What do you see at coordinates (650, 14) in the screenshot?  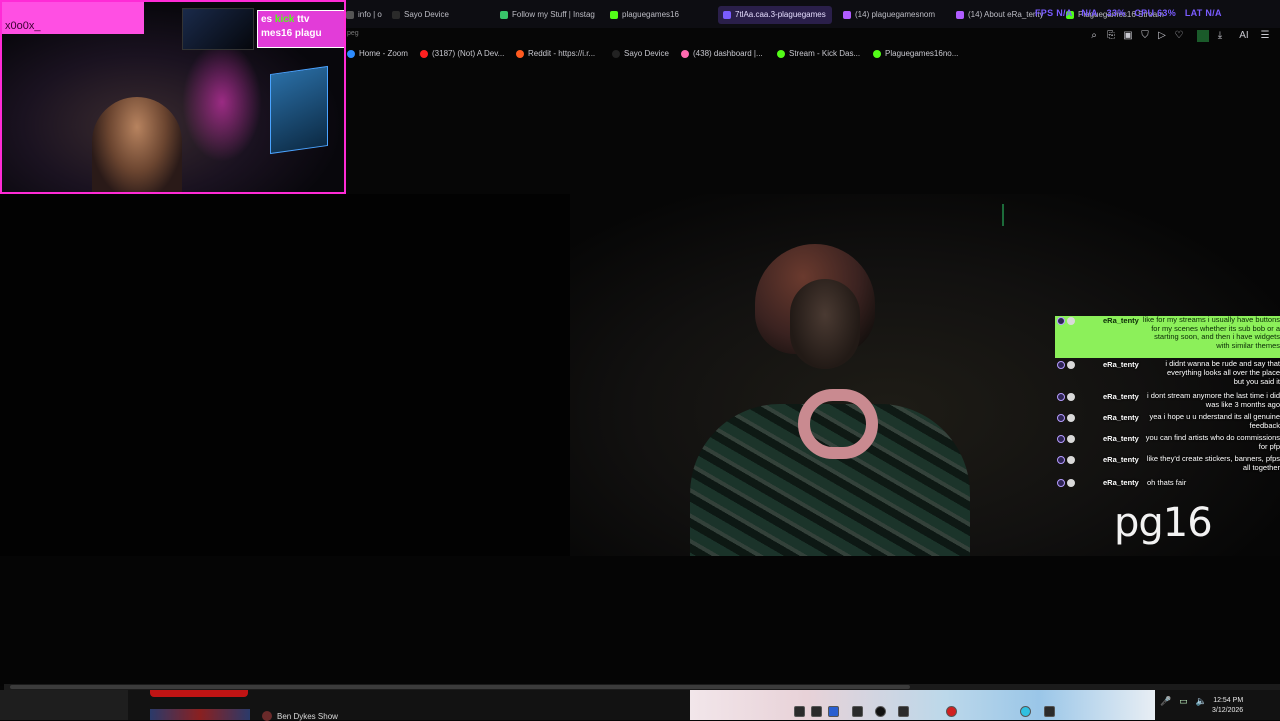 I see `tab-label: plaguegames16` at bounding box center [650, 14].